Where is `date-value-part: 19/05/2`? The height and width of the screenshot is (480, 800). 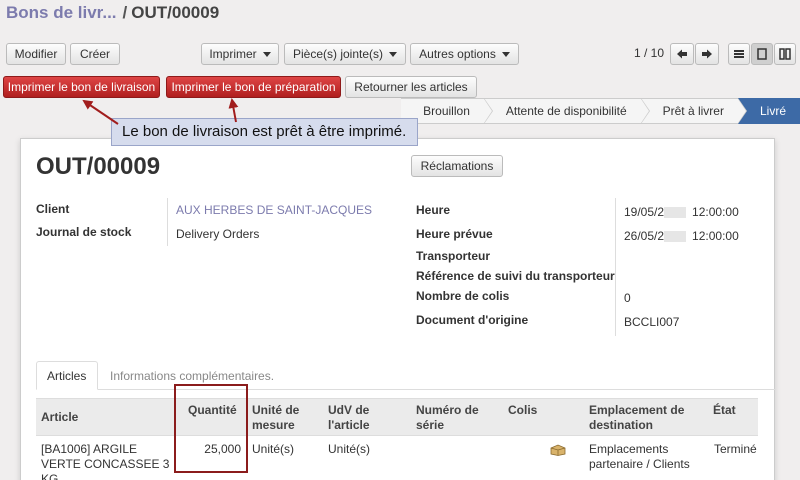
date-value-part: 19/05/2 is located at coordinates (644, 212).